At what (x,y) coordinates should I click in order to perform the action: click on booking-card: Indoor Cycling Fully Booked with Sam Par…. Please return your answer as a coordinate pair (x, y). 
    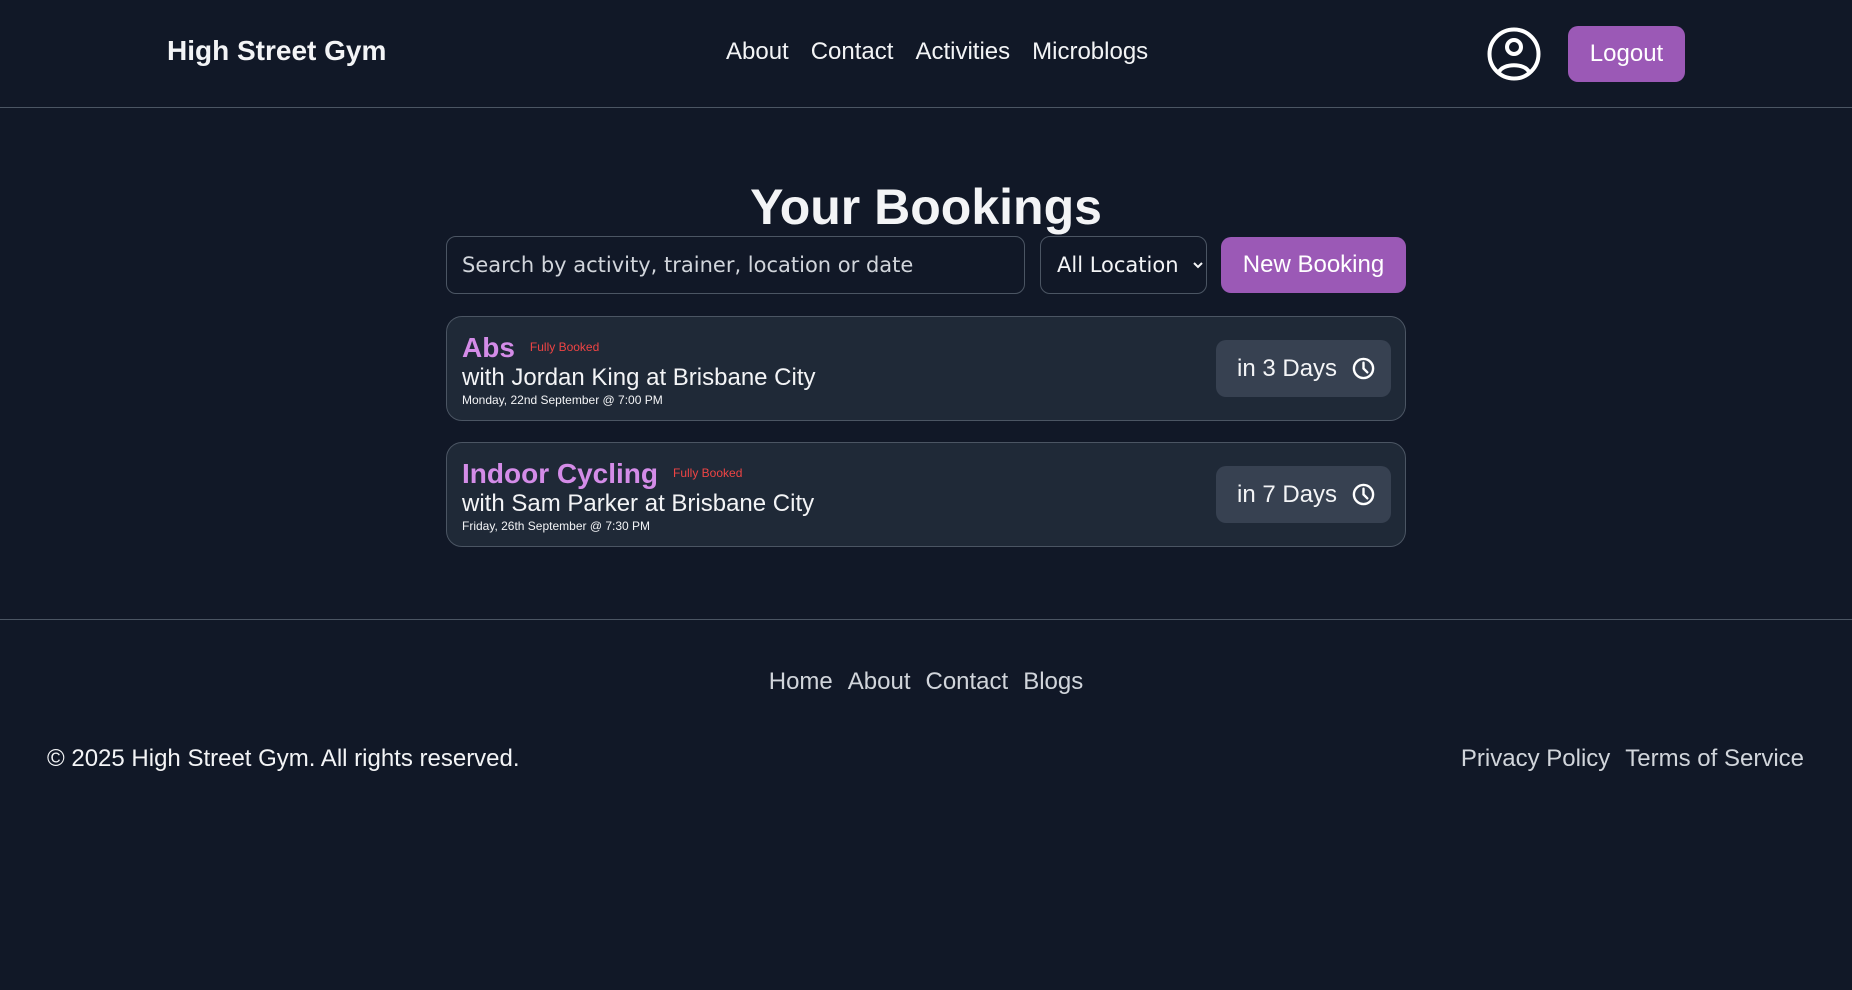
    Looking at the image, I should click on (926, 494).